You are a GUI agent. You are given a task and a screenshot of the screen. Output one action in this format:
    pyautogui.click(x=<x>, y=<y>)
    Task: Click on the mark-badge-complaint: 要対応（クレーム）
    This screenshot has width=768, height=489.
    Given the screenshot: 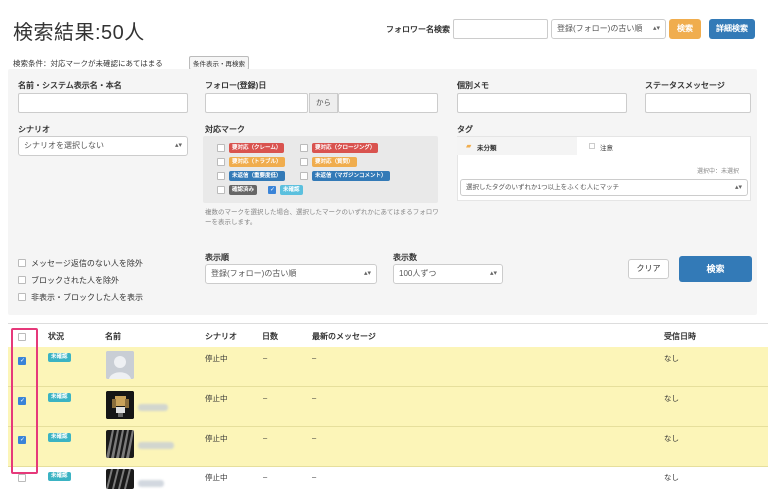 What is the action you would take?
    pyautogui.click(x=257, y=148)
    